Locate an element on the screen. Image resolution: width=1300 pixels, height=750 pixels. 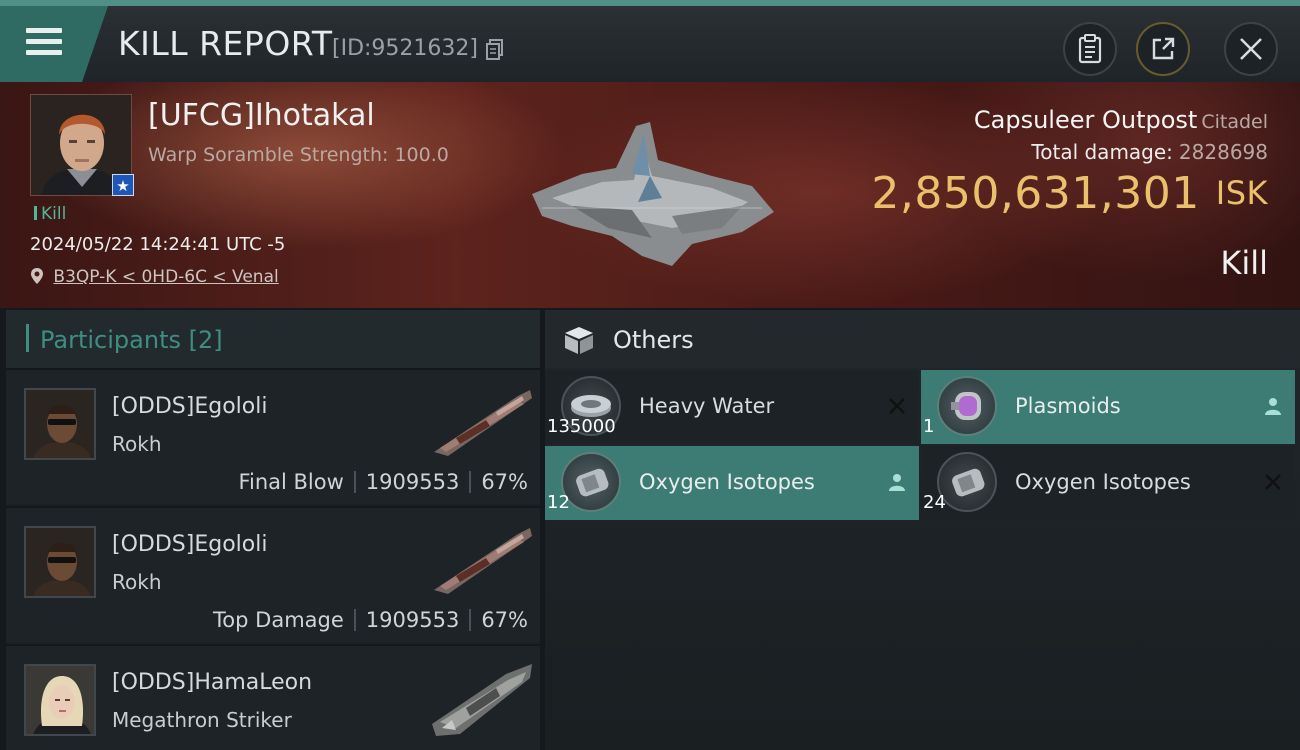
isk-value: 2,850,631,301 ISK is located at coordinates (1069, 193).